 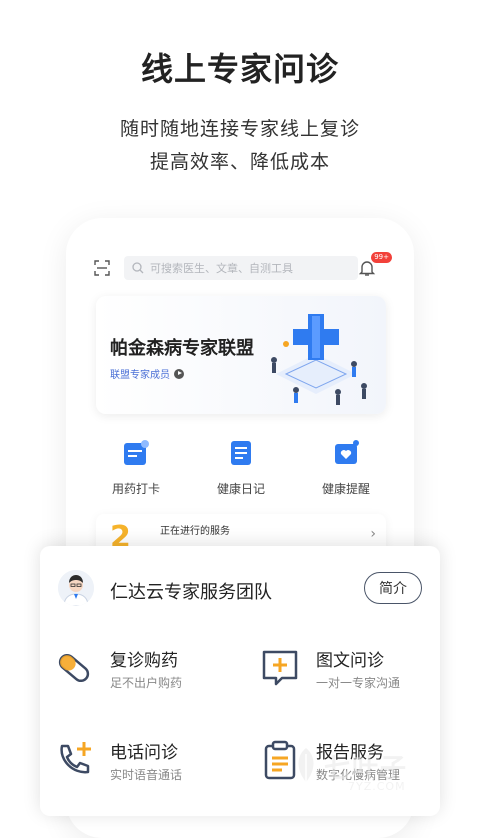 I want to click on banner-title: 帕金森病专家联盟, so click(x=182, y=348).